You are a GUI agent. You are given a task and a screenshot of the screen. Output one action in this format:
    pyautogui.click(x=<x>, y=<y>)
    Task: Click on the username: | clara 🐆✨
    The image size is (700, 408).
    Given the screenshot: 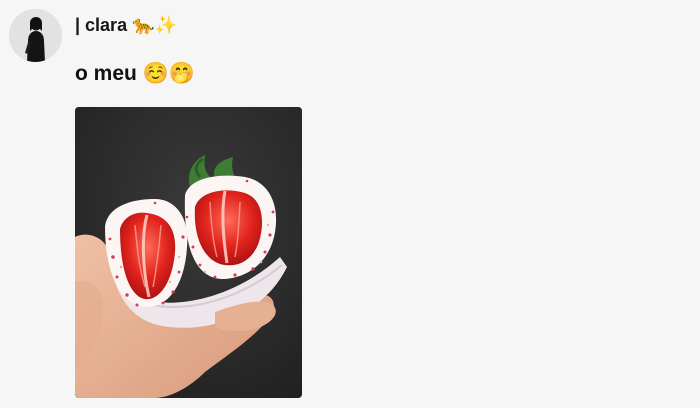 What is the action you would take?
    pyautogui.click(x=126, y=25)
    